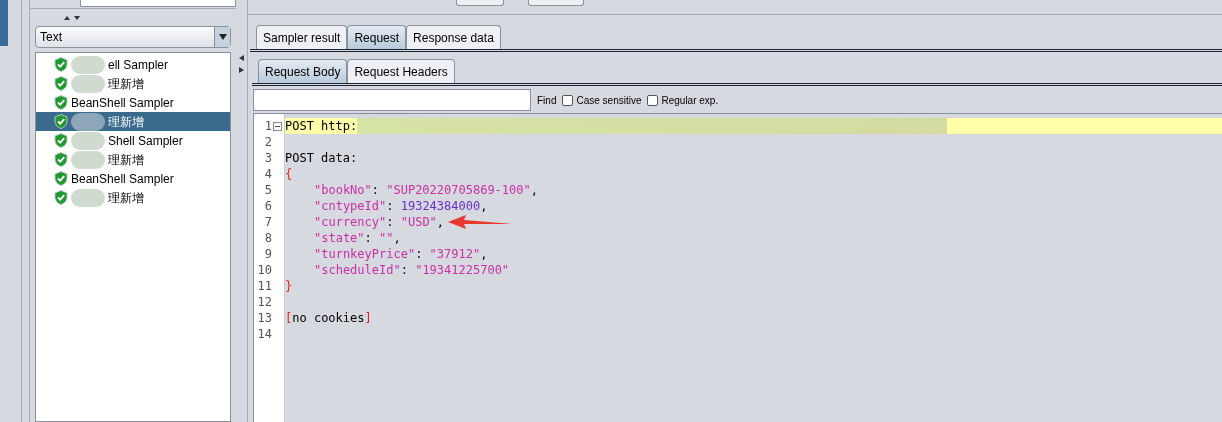  What do you see at coordinates (268, 238) in the screenshot?
I see `line-number: 8` at bounding box center [268, 238].